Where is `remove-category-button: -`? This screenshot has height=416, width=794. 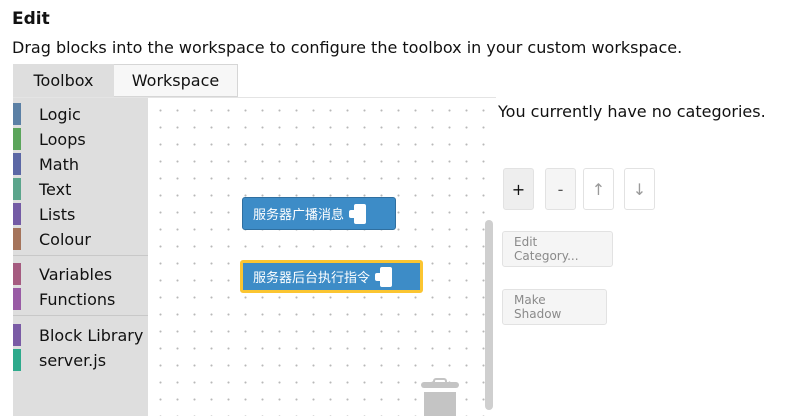
remove-category-button: - is located at coordinates (560, 189).